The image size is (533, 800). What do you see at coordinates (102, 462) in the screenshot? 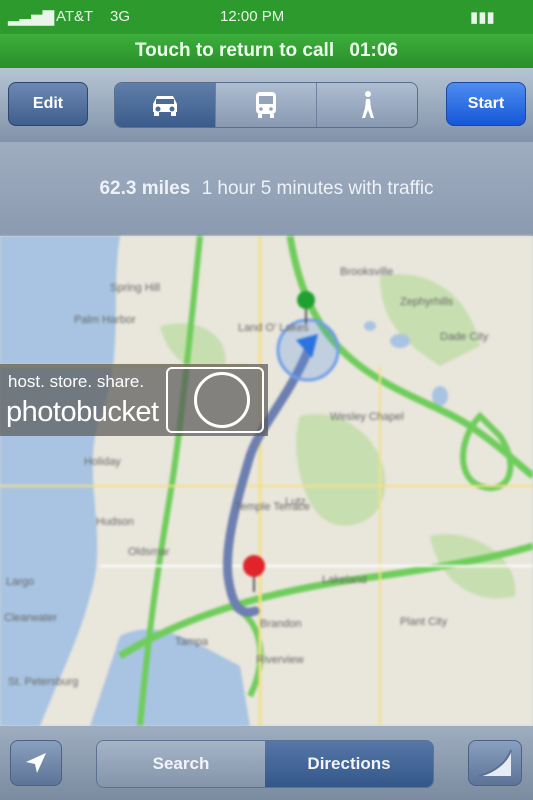
I see `map-place: Holiday` at bounding box center [102, 462].